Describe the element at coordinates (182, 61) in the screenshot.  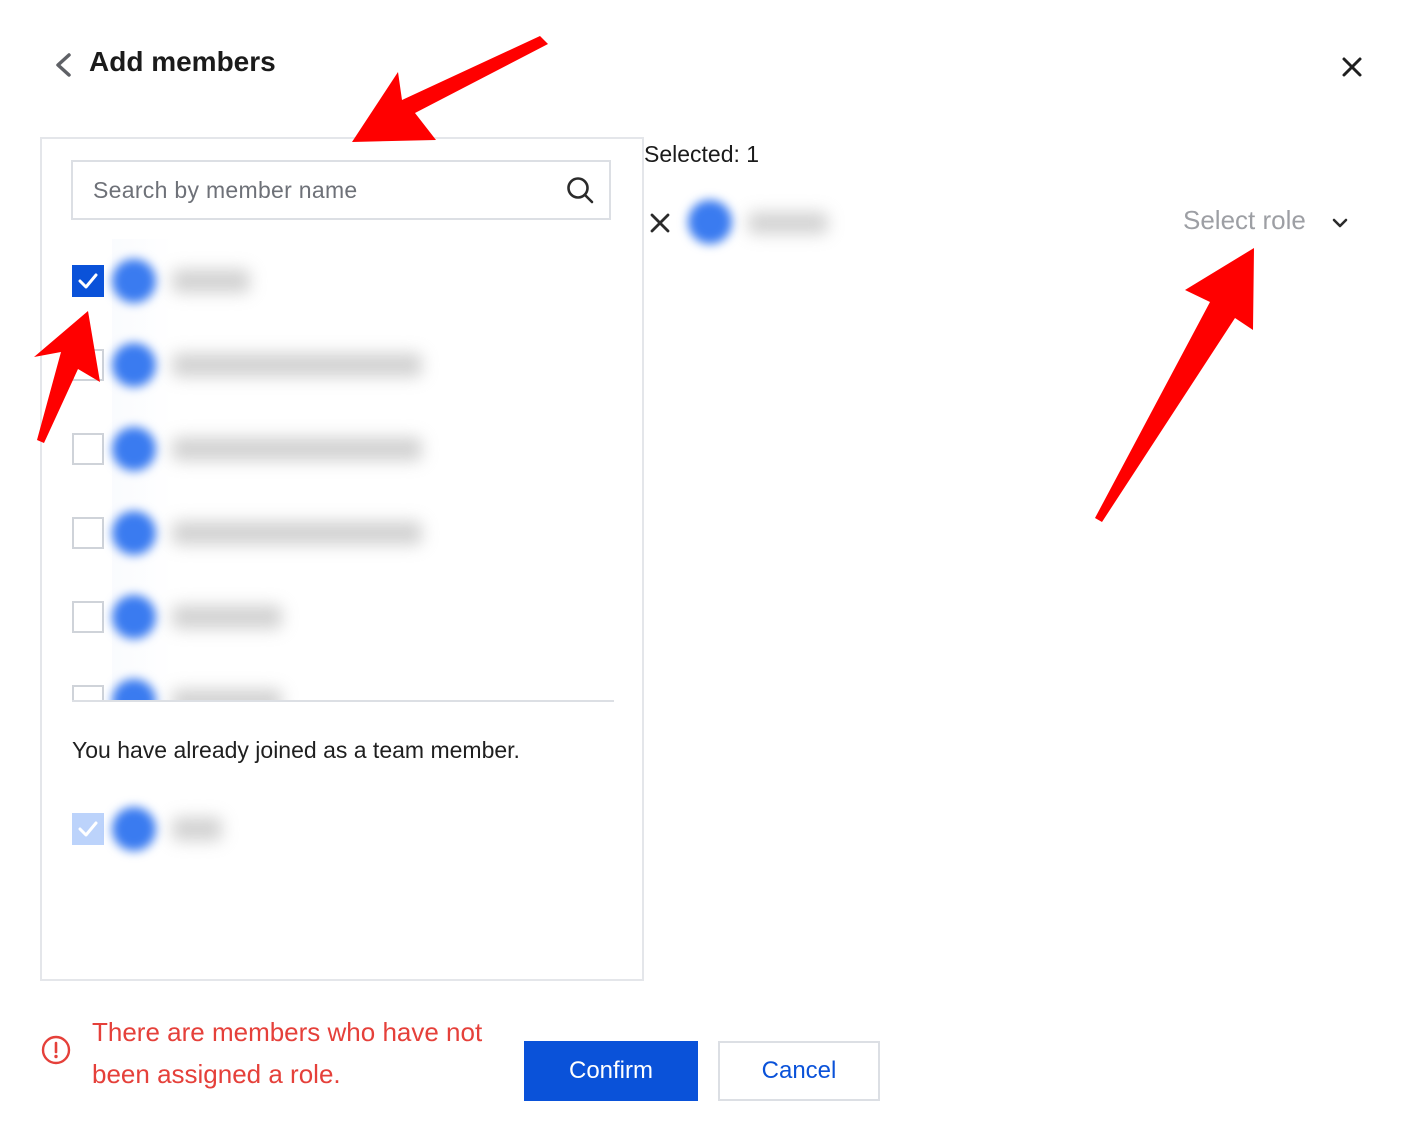
I see `dialog-title: Add members` at that location.